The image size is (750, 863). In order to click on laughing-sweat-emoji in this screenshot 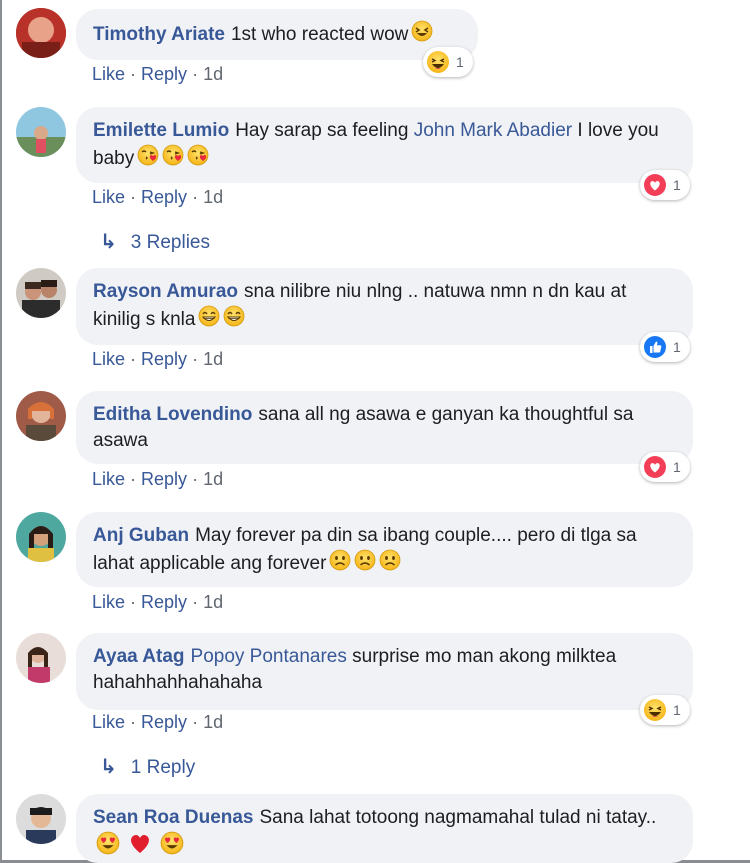, I will do `click(422, 35)`.